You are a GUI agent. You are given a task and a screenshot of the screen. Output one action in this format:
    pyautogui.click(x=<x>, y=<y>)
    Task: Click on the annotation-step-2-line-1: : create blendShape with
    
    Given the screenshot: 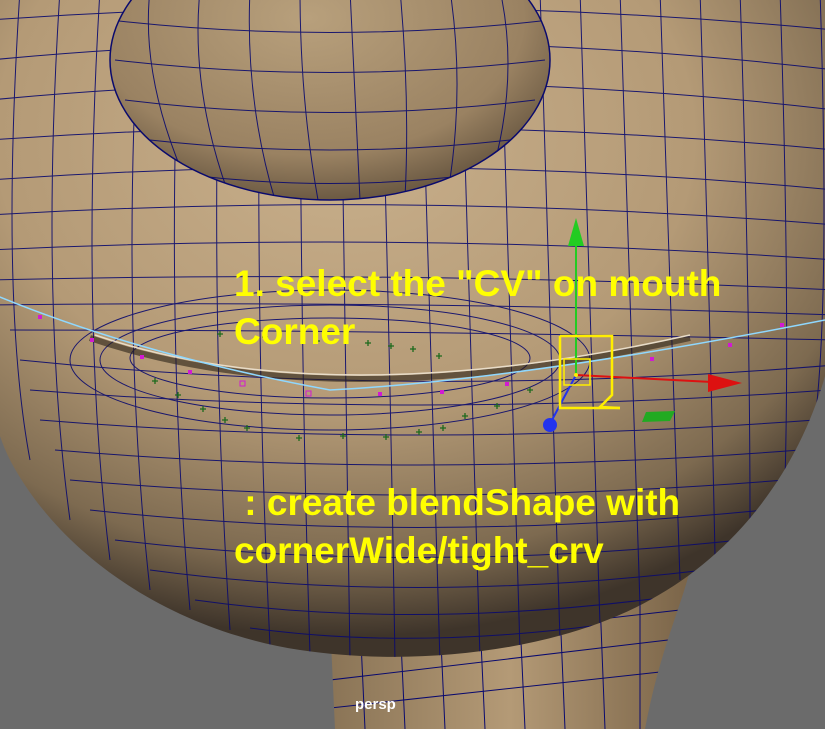 What is the action you would take?
    pyautogui.click(x=457, y=502)
    